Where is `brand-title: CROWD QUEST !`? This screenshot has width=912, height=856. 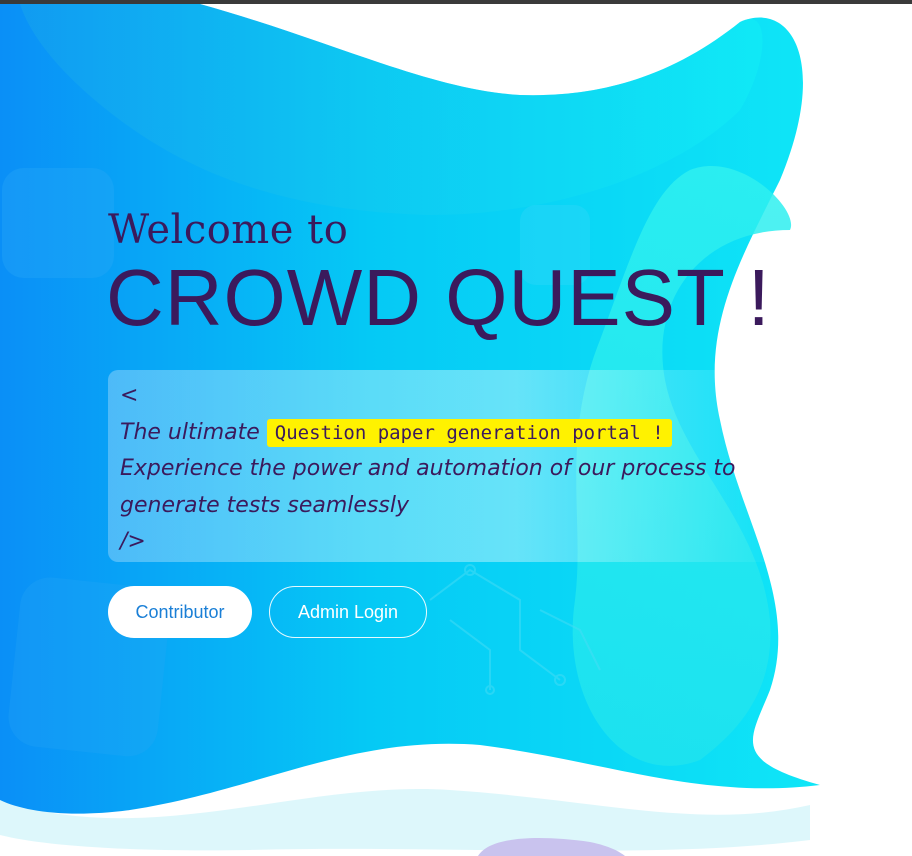
brand-title: CROWD QUEST ! is located at coordinates (438, 297).